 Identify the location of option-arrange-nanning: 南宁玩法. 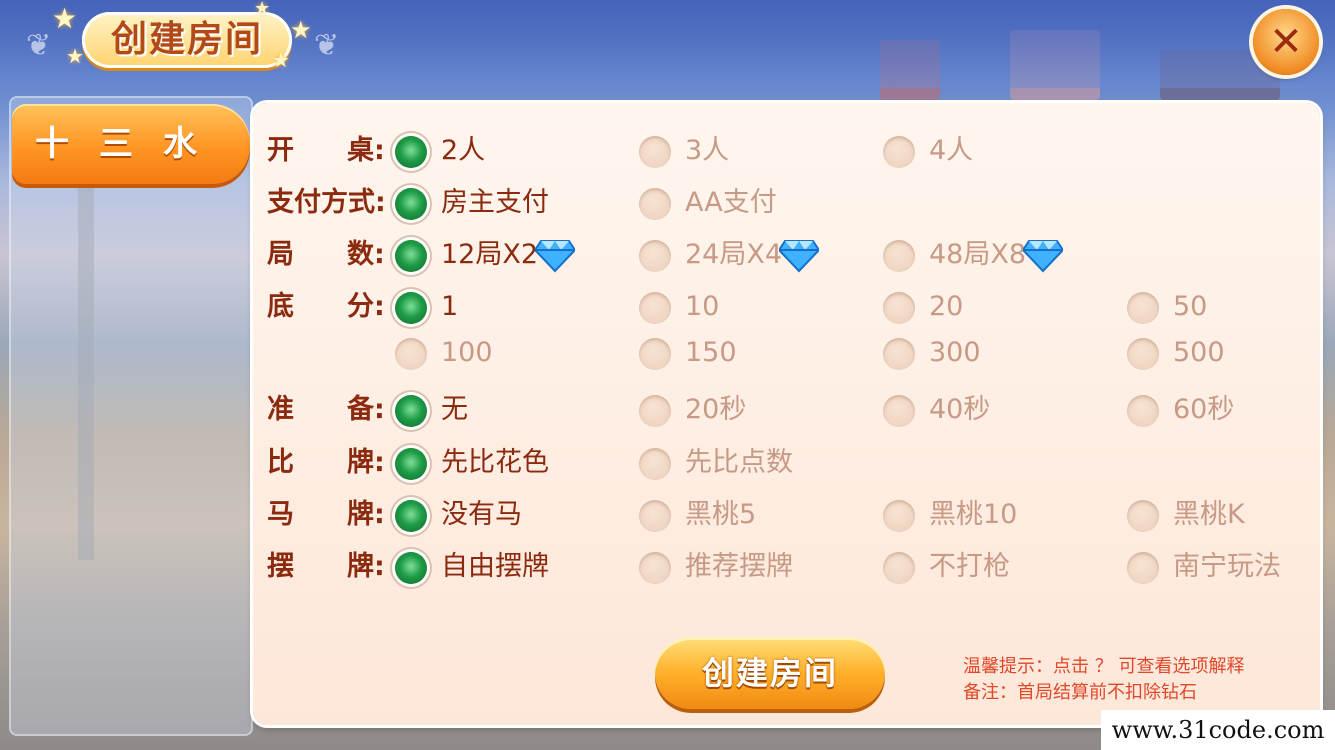
(1231, 567).